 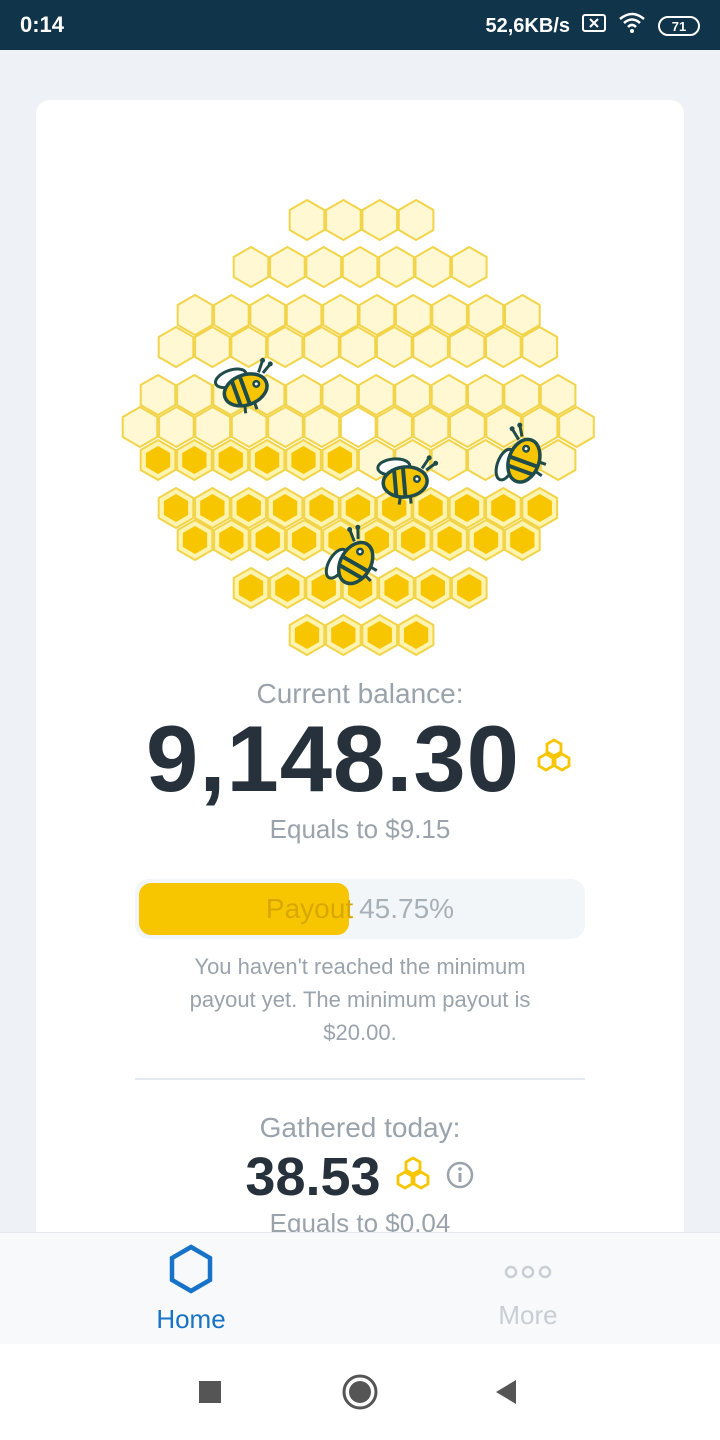 I want to click on notification-x-icon, so click(x=594, y=26).